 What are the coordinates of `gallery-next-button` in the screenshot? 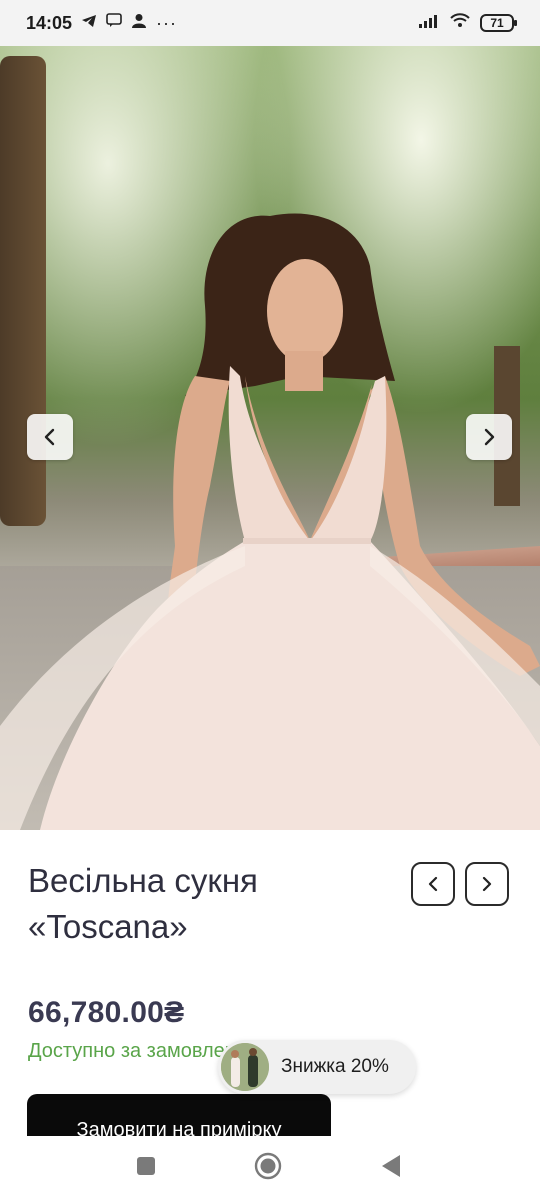 It's located at (489, 437).